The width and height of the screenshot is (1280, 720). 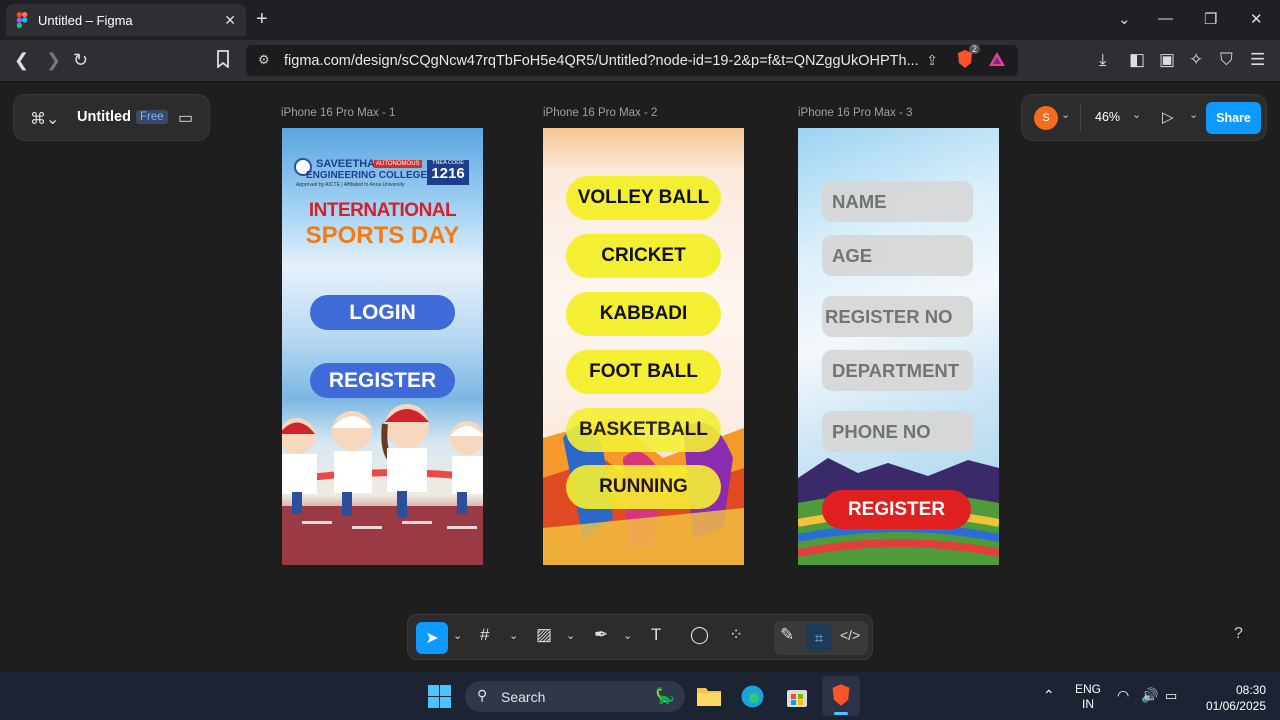 What do you see at coordinates (997, 61) in the screenshot?
I see `brave-rewards-icon` at bounding box center [997, 61].